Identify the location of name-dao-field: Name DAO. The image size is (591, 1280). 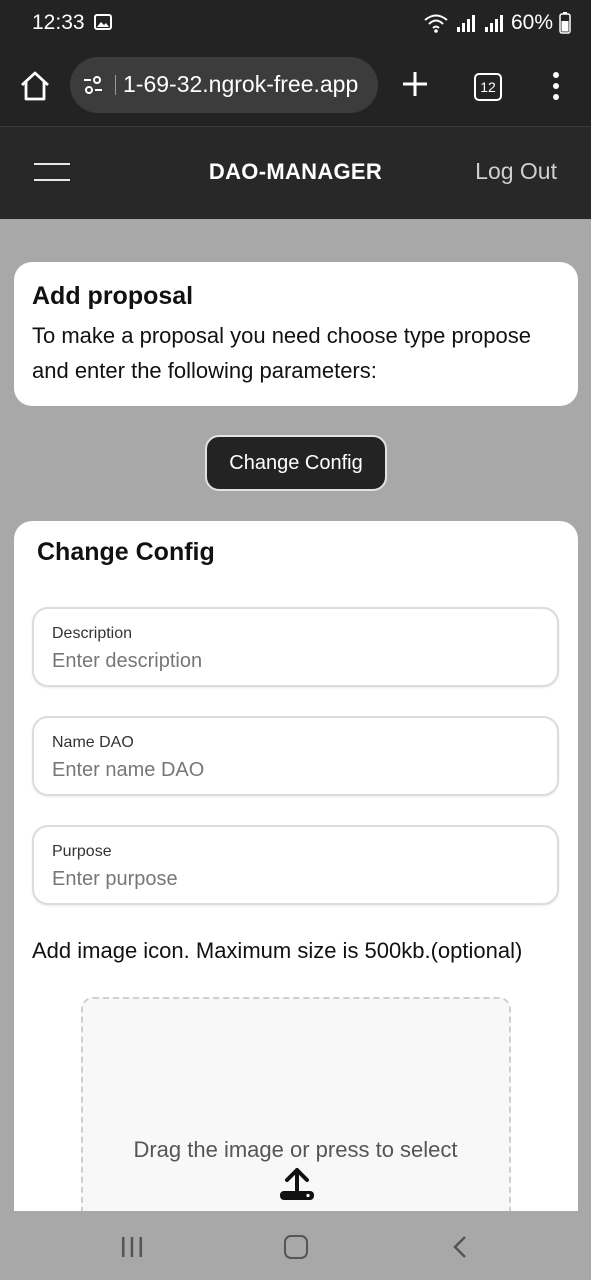
(295, 756).